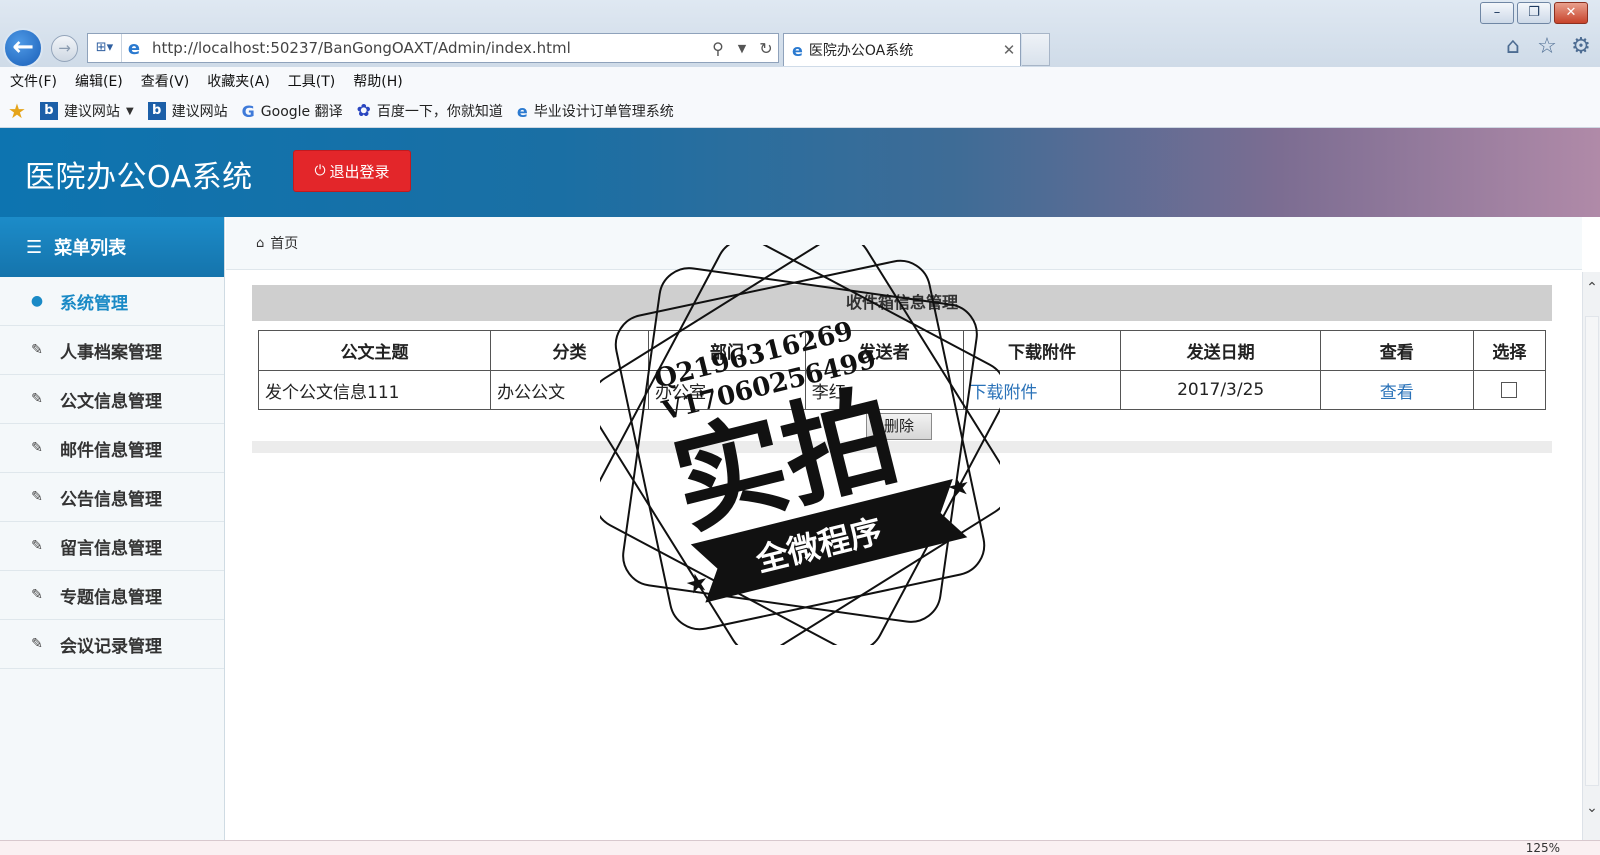 The width and height of the screenshot is (1600, 855). I want to click on section-title: 收件箱信息管理, so click(902, 303).